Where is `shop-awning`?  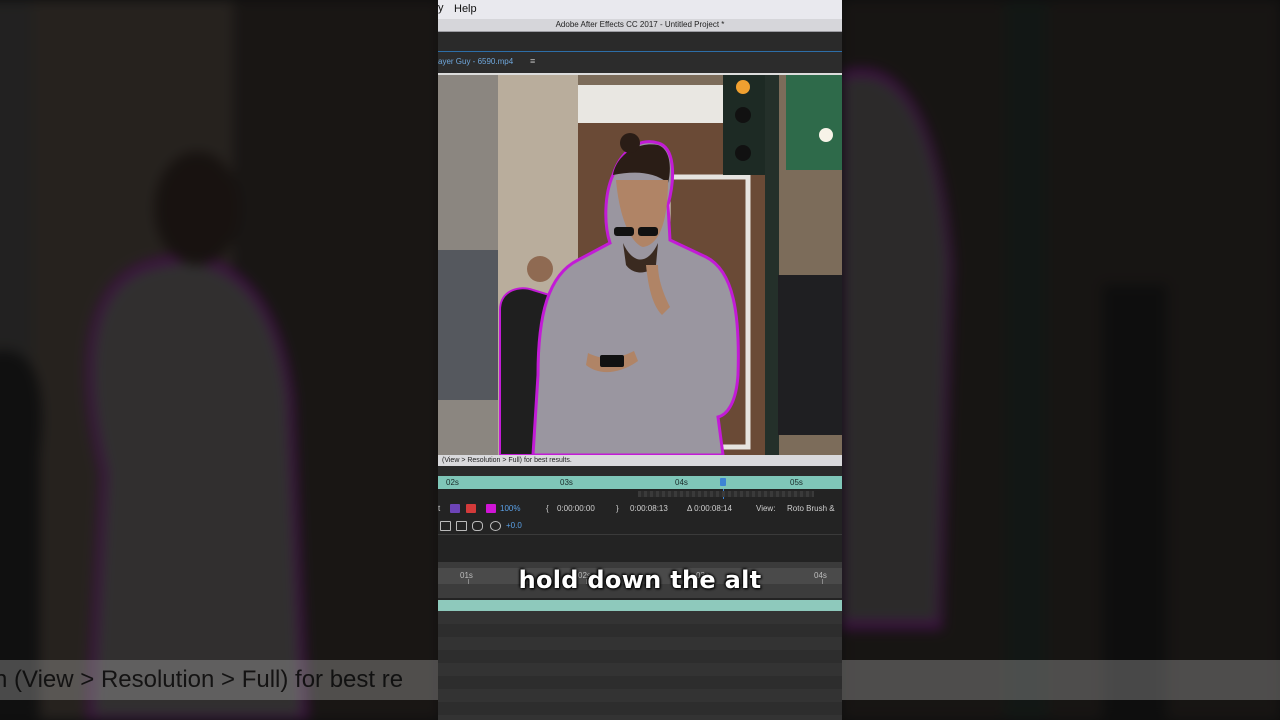
shop-awning is located at coordinates (653, 104).